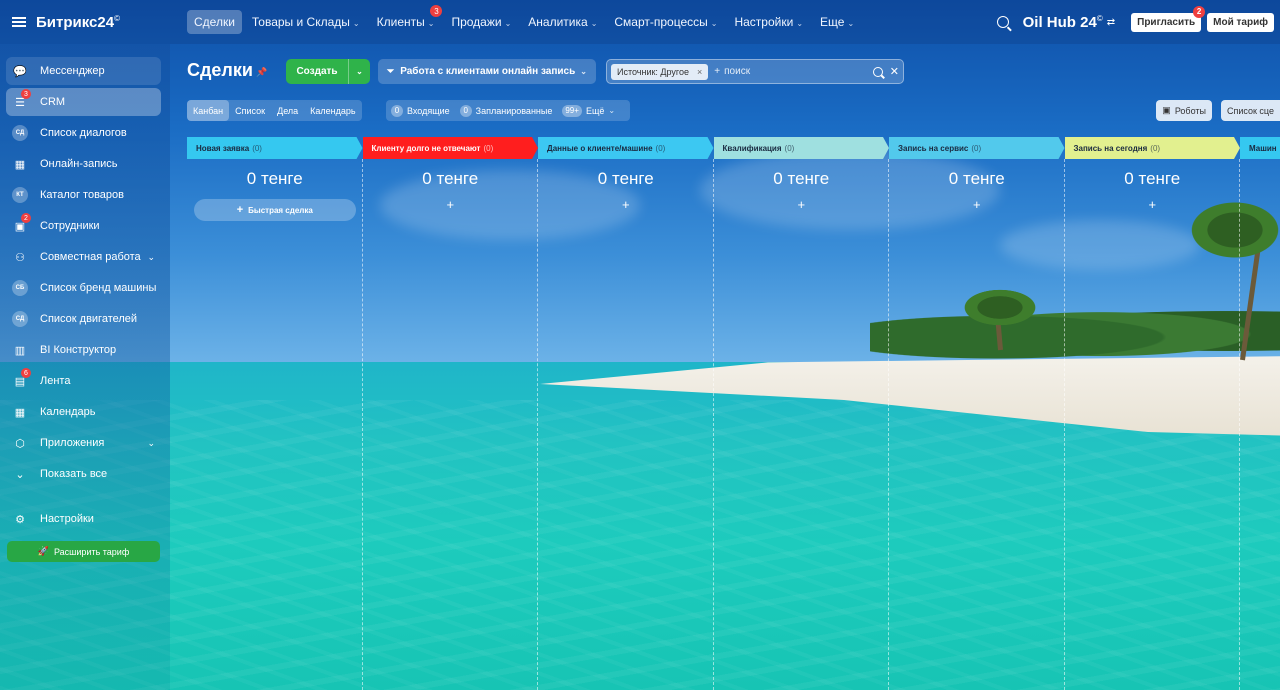 The height and width of the screenshot is (690, 1280). Describe the element at coordinates (1111, 22) in the screenshot. I see `switch-icon: ⇄` at that location.